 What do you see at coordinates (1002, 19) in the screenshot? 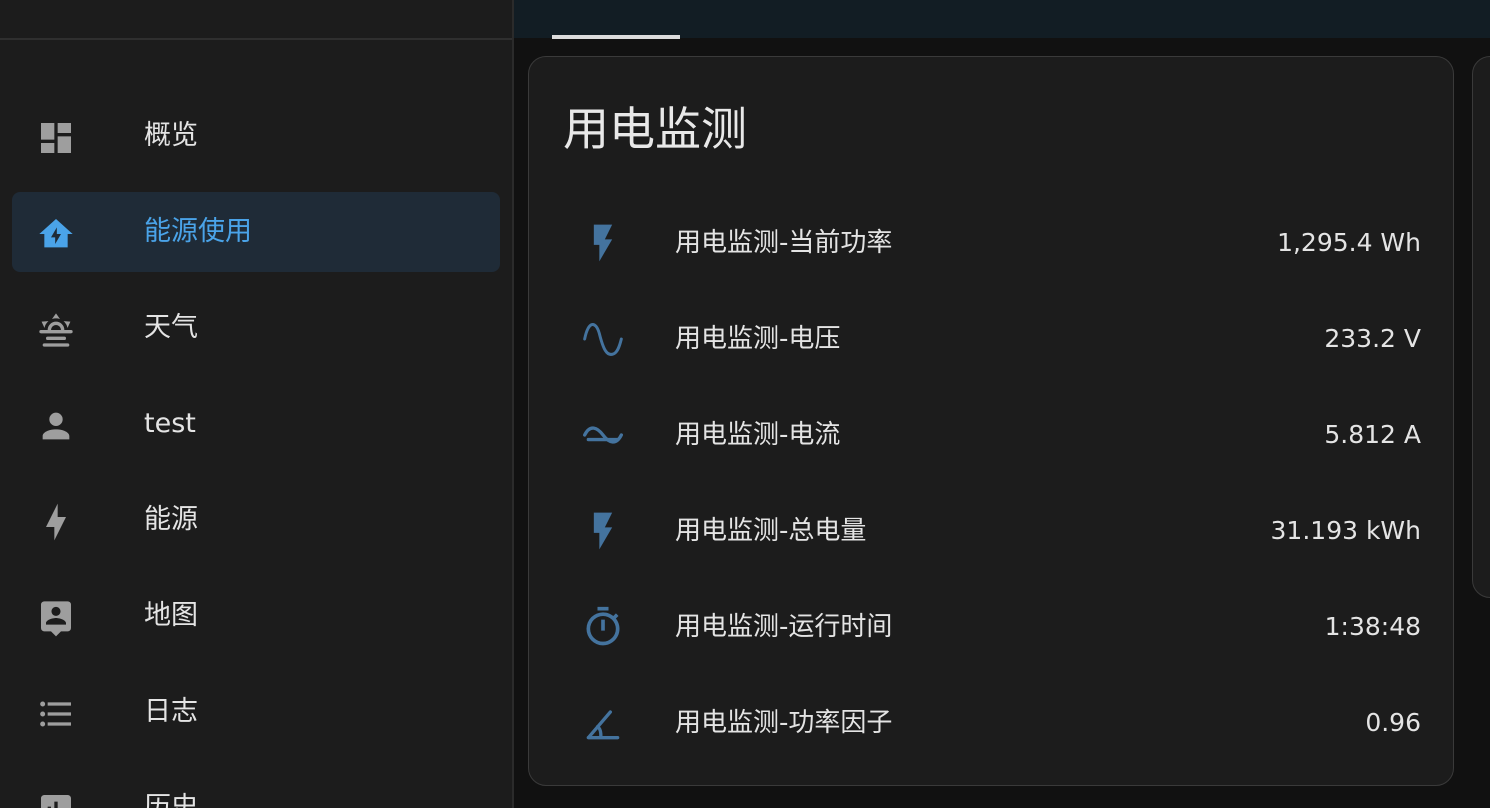
I see `top-toolbar` at bounding box center [1002, 19].